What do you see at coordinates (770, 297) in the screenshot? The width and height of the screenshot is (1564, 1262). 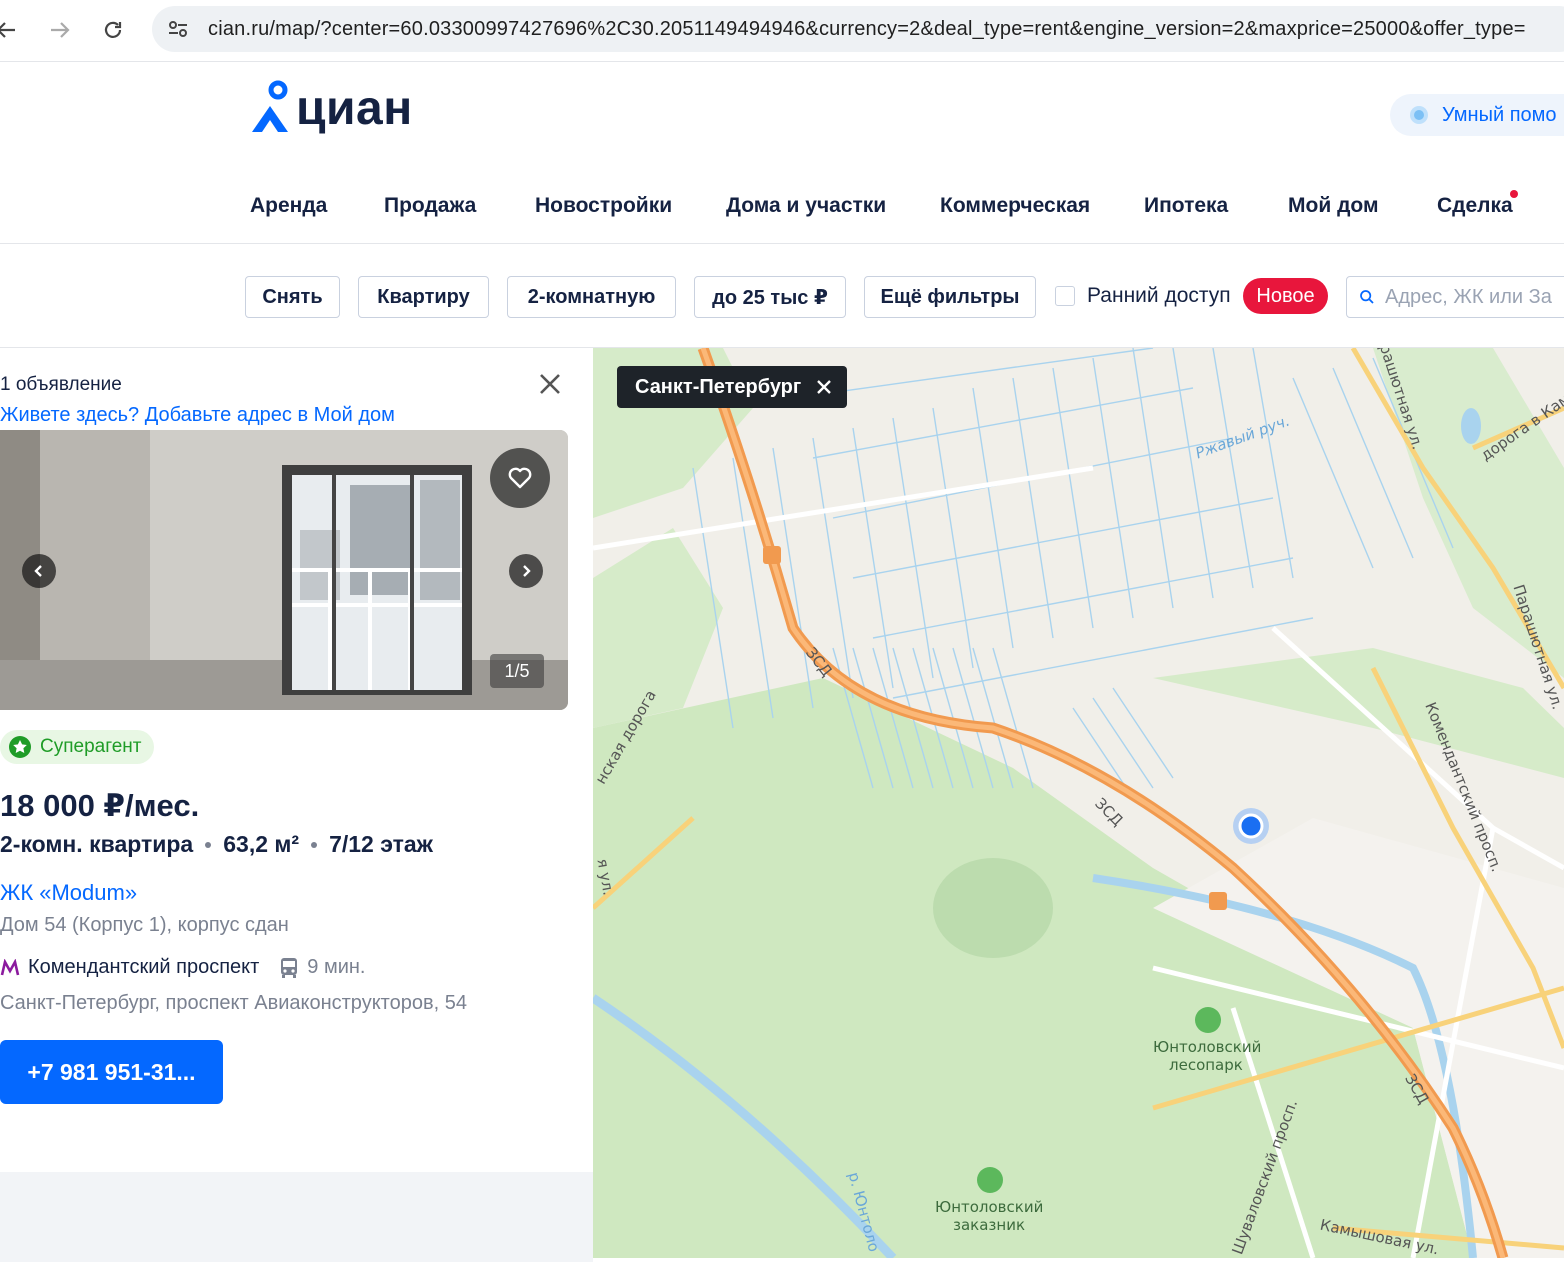 I see `filter-price: до 25 тыс ₽` at bounding box center [770, 297].